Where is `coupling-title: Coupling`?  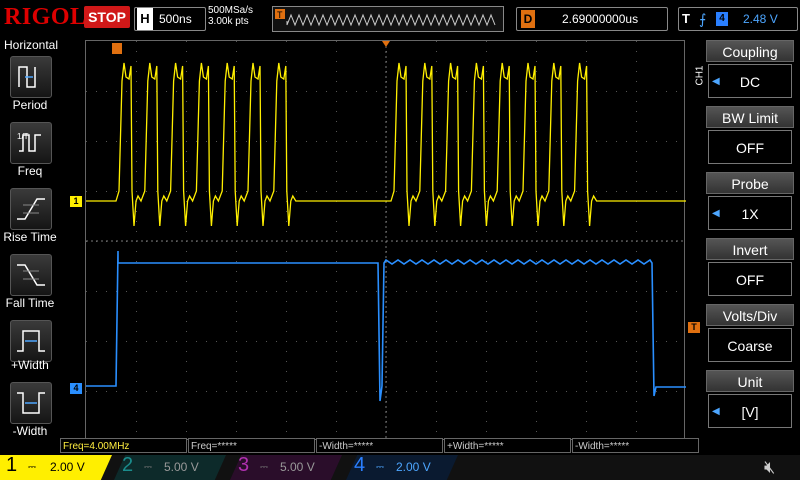 coupling-title: Coupling is located at coordinates (750, 51).